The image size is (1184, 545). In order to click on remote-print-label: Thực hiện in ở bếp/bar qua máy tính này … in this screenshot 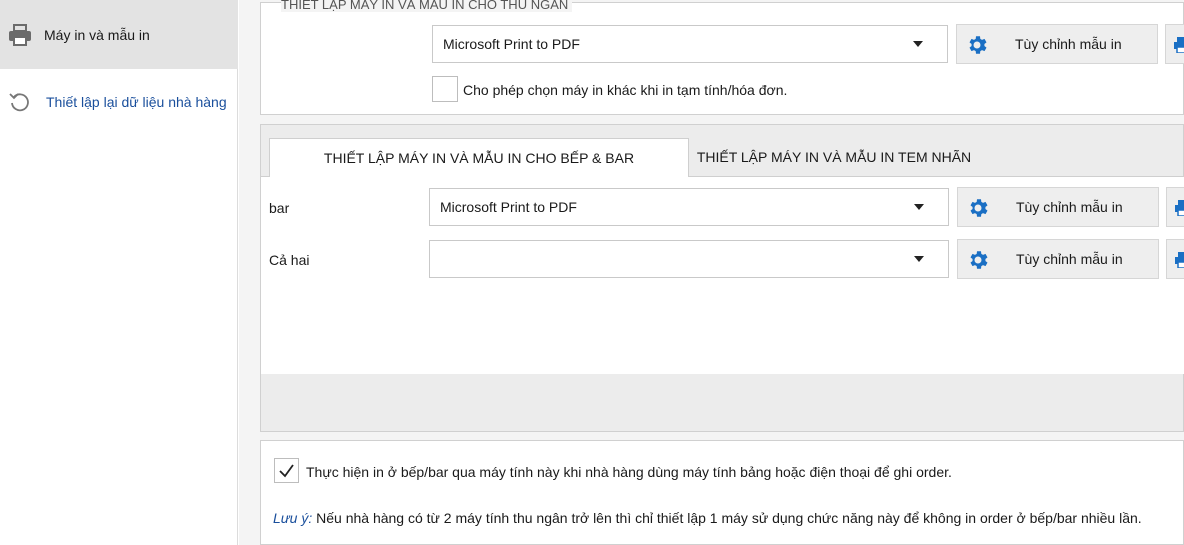, I will do `click(629, 472)`.